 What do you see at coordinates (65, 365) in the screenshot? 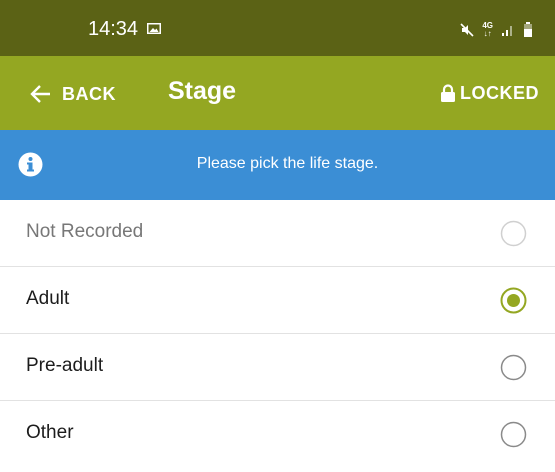
I see `option-label: Pre-adult` at bounding box center [65, 365].